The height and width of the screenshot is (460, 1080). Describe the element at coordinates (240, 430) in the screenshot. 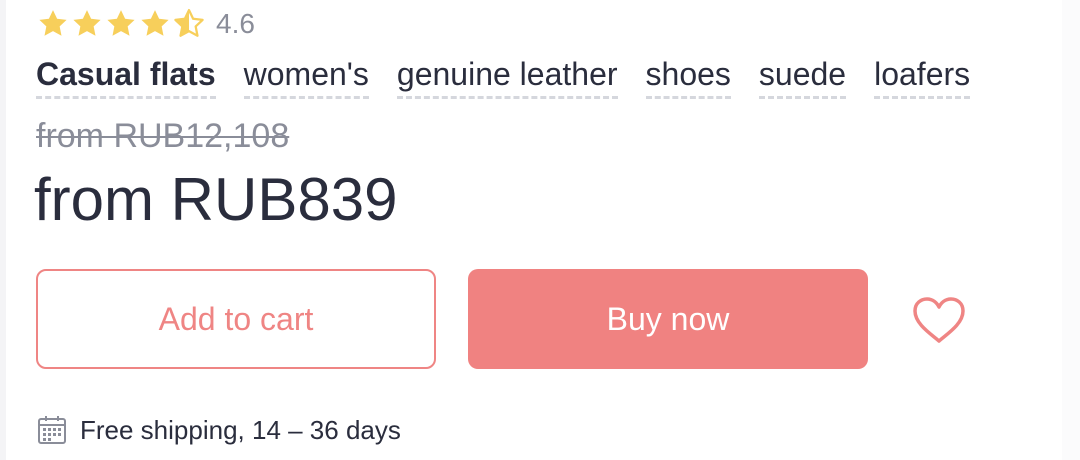

I see `shipping-text: Free shipping, 14 – 36 days` at that location.